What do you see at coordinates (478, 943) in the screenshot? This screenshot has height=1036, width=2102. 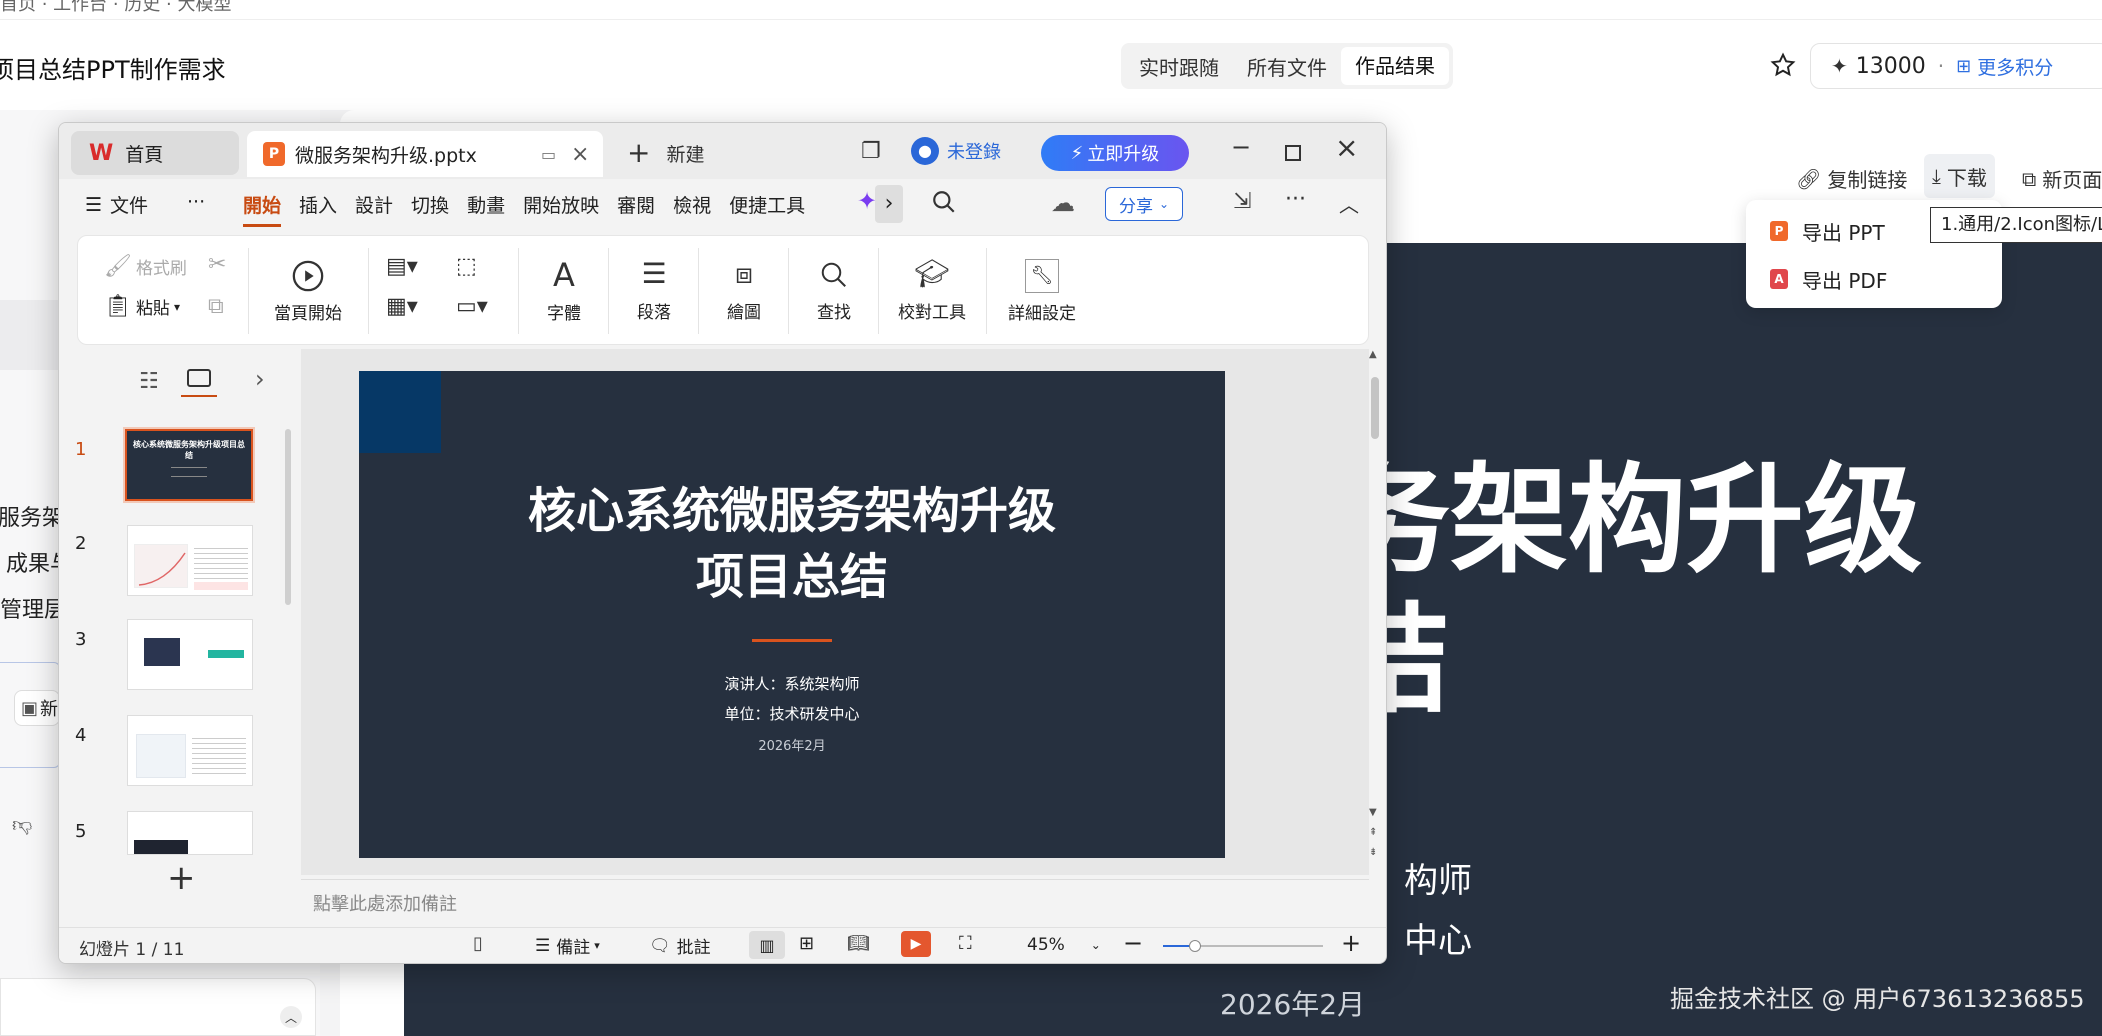 I see `outline-toggle-icon: ▯` at bounding box center [478, 943].